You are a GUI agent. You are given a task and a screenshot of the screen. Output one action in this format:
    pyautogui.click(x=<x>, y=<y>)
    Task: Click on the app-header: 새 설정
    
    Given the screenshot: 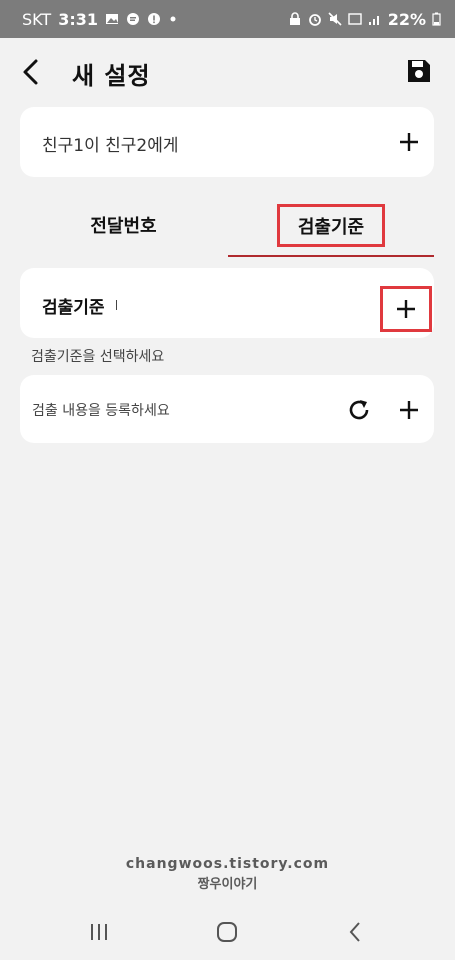 What is the action you would take?
    pyautogui.click(x=227, y=72)
    